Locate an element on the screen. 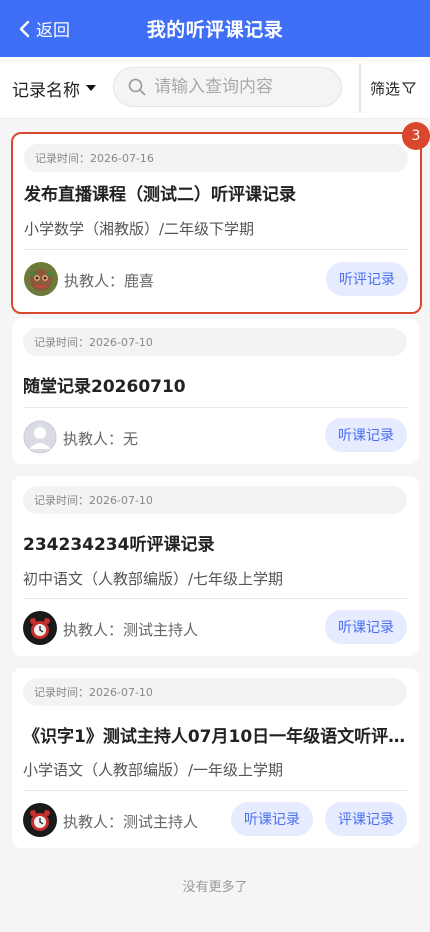  filter-label: 筛选 is located at coordinates (385, 88).